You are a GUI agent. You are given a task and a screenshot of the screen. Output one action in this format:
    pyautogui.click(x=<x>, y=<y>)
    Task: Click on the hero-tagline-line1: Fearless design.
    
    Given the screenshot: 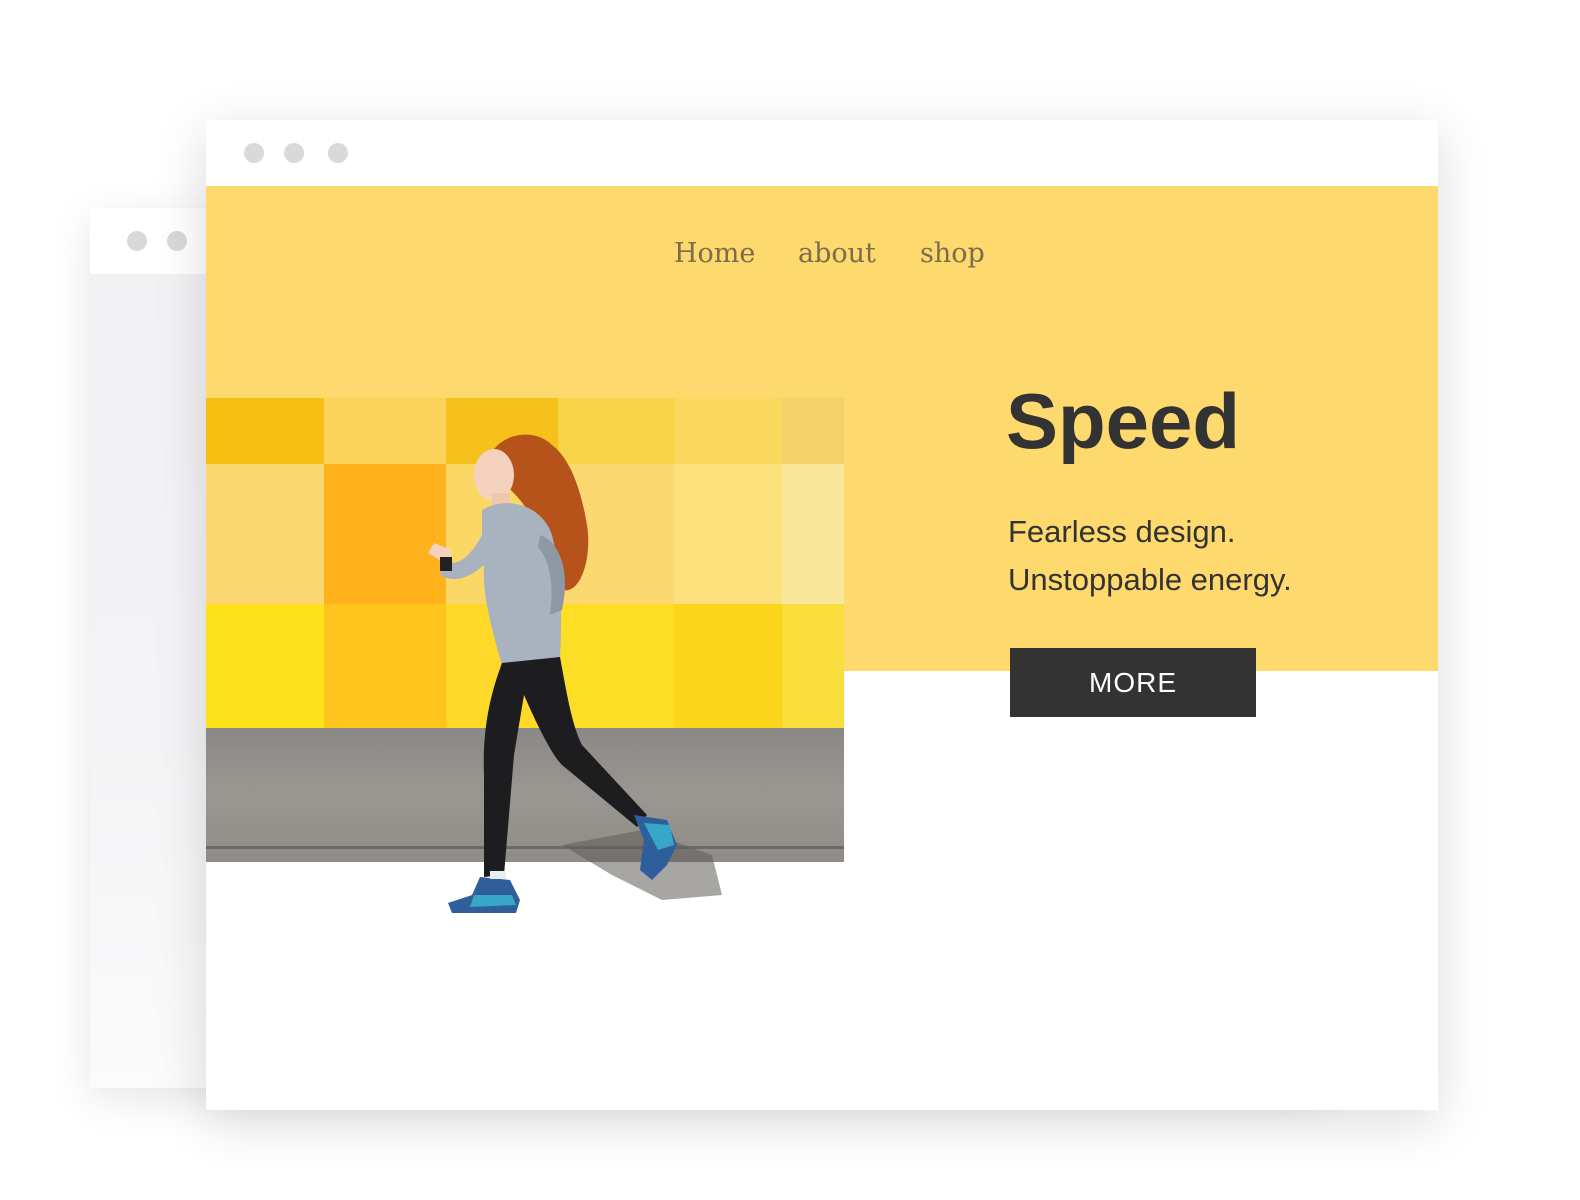 What is the action you would take?
    pyautogui.click(x=1122, y=531)
    